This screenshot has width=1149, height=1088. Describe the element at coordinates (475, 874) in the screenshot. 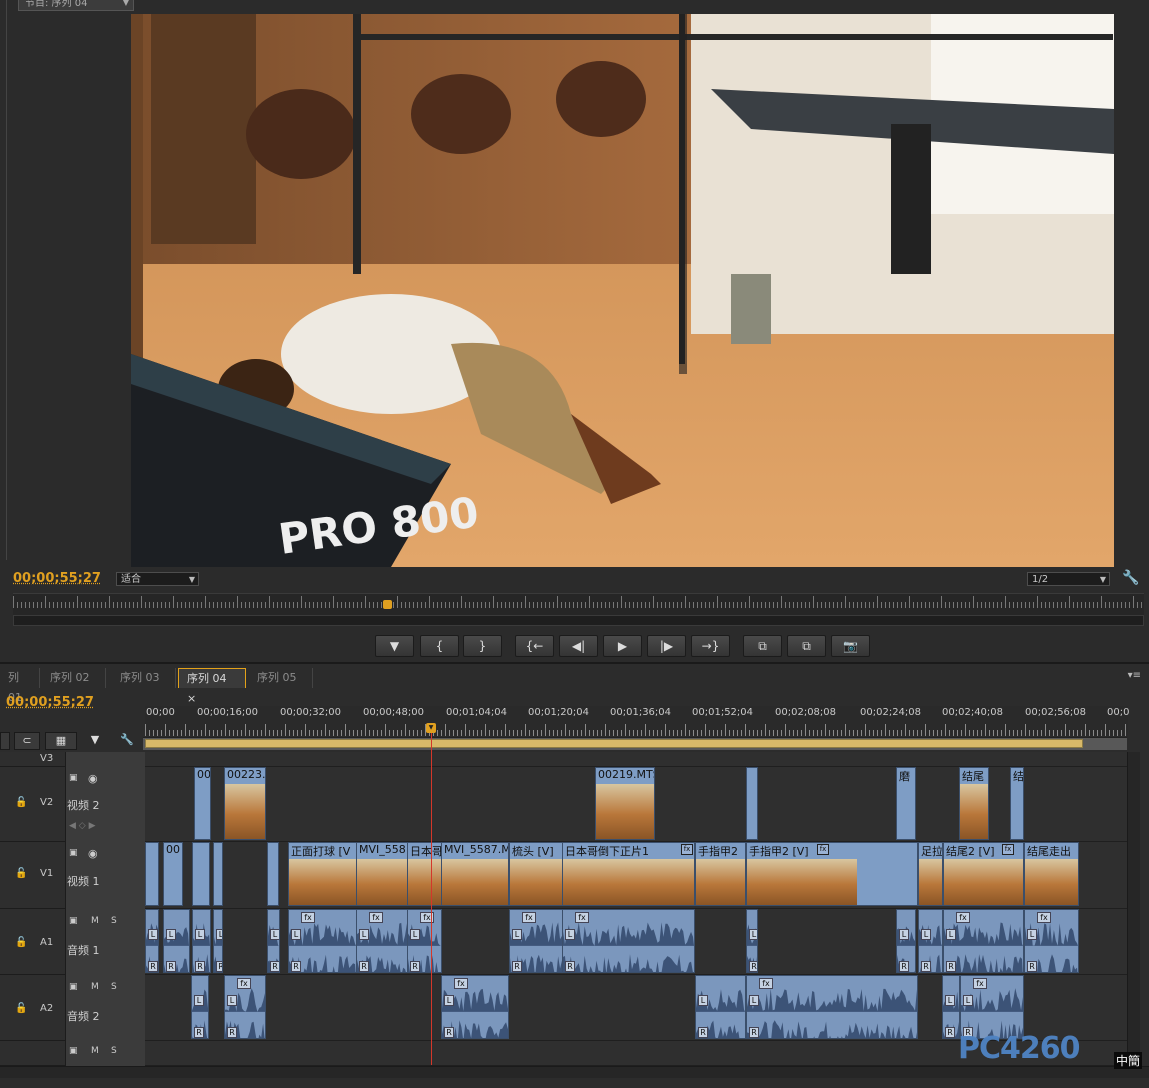

I see `video-clip: MVI_5587.M` at that location.